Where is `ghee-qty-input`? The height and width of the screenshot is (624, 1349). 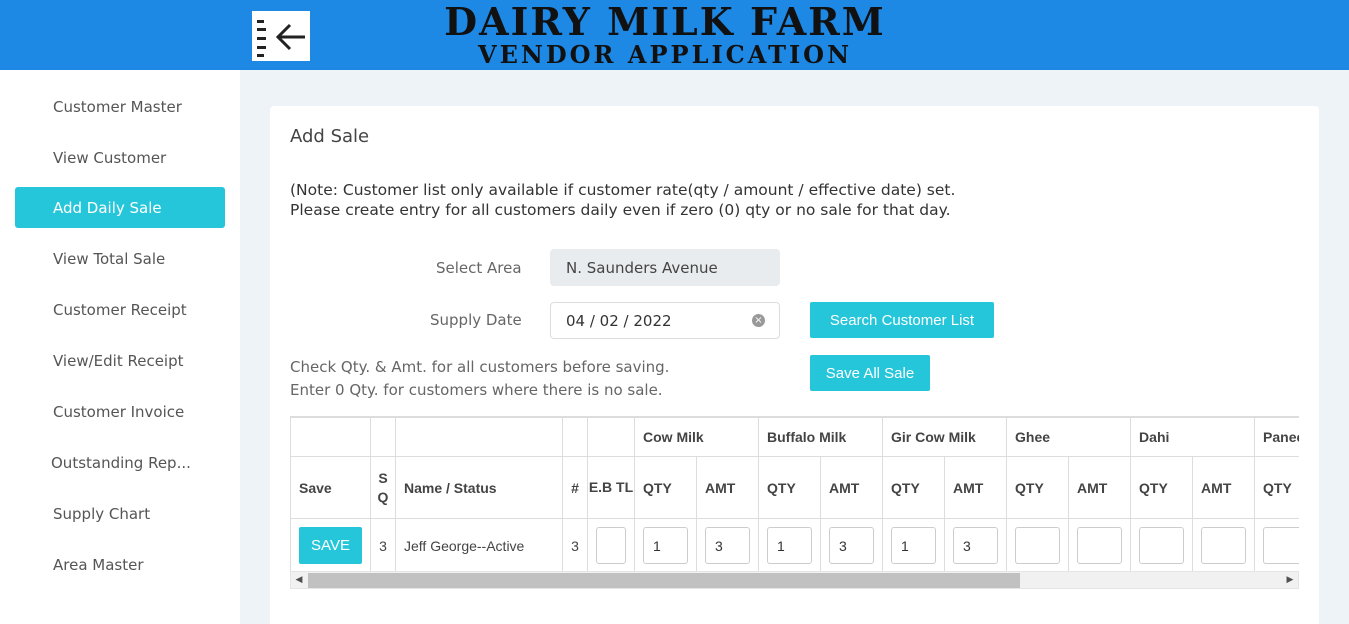
ghee-qty-input is located at coordinates (1038, 545).